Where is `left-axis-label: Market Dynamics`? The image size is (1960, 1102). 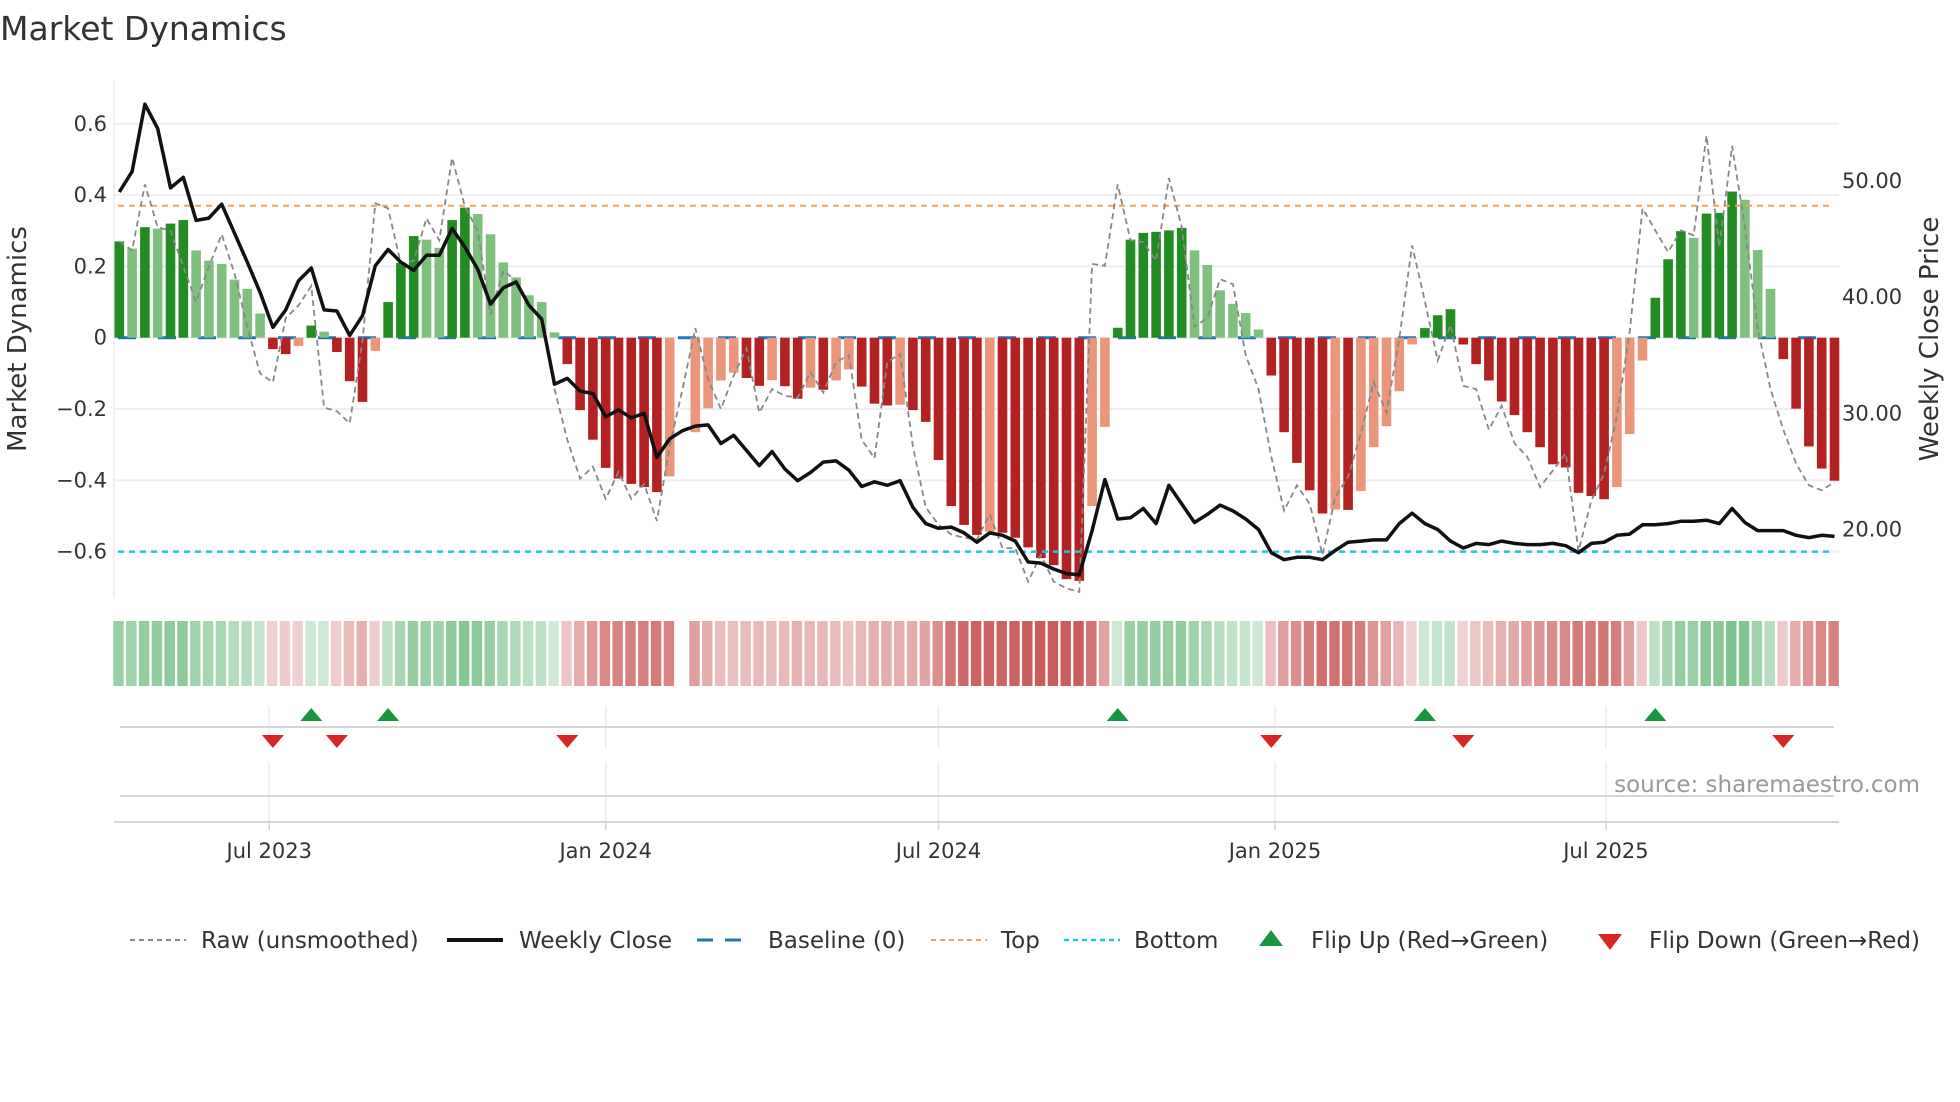
left-axis-label: Market Dynamics is located at coordinates (18, 339).